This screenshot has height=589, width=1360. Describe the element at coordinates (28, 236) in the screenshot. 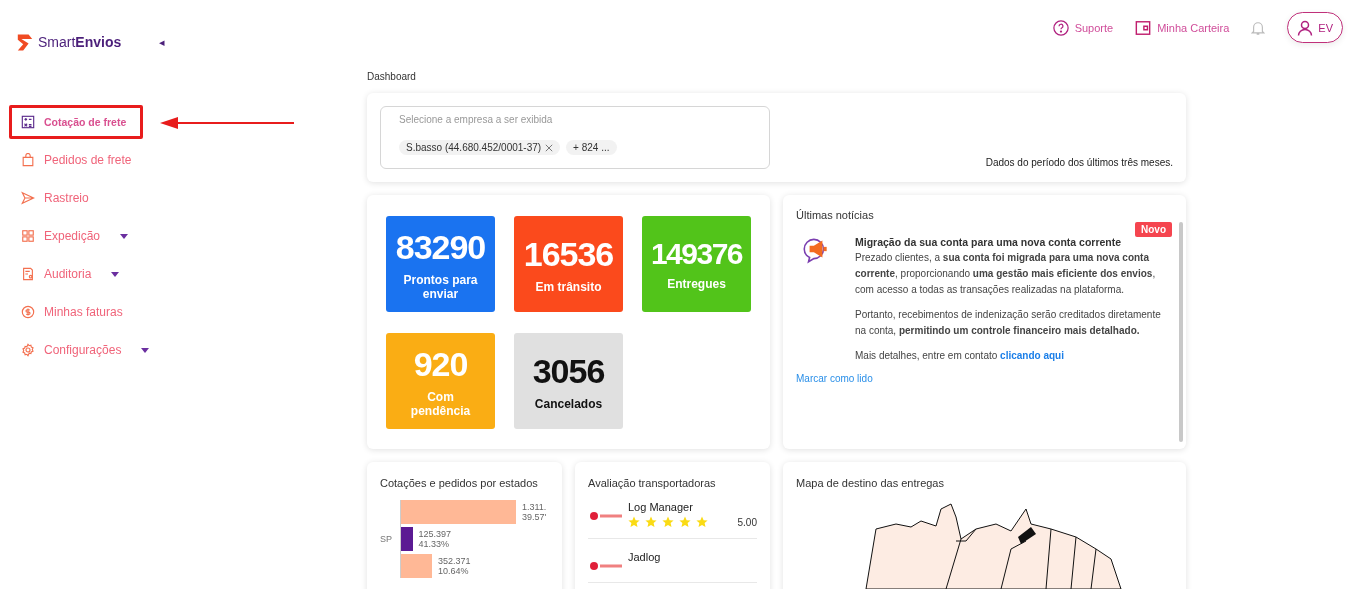

I see `grid-icon` at that location.